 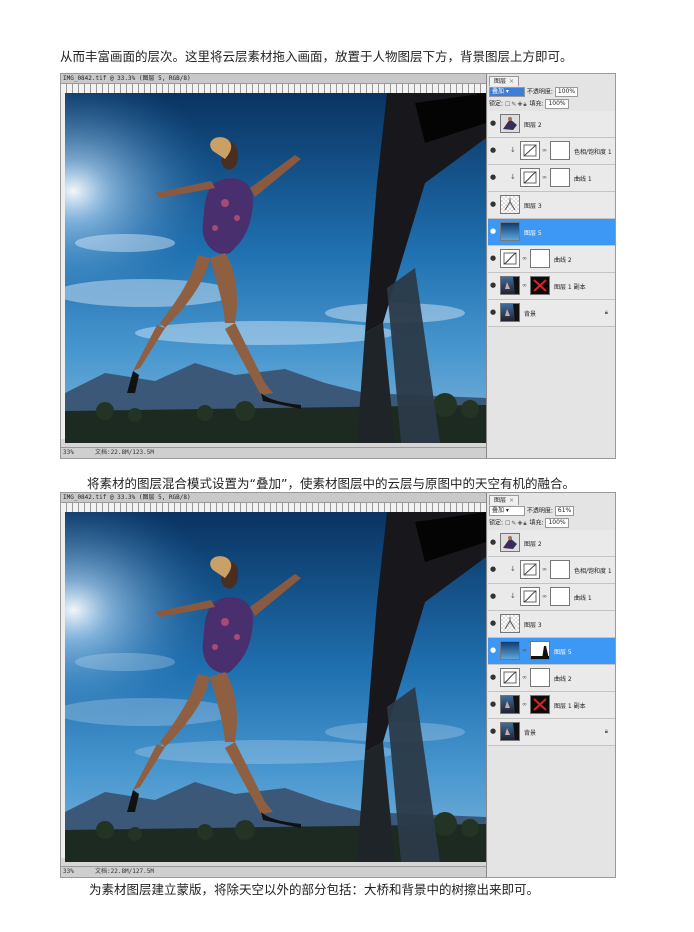 I want to click on layer-name: 图层 3, so click(x=533, y=625).